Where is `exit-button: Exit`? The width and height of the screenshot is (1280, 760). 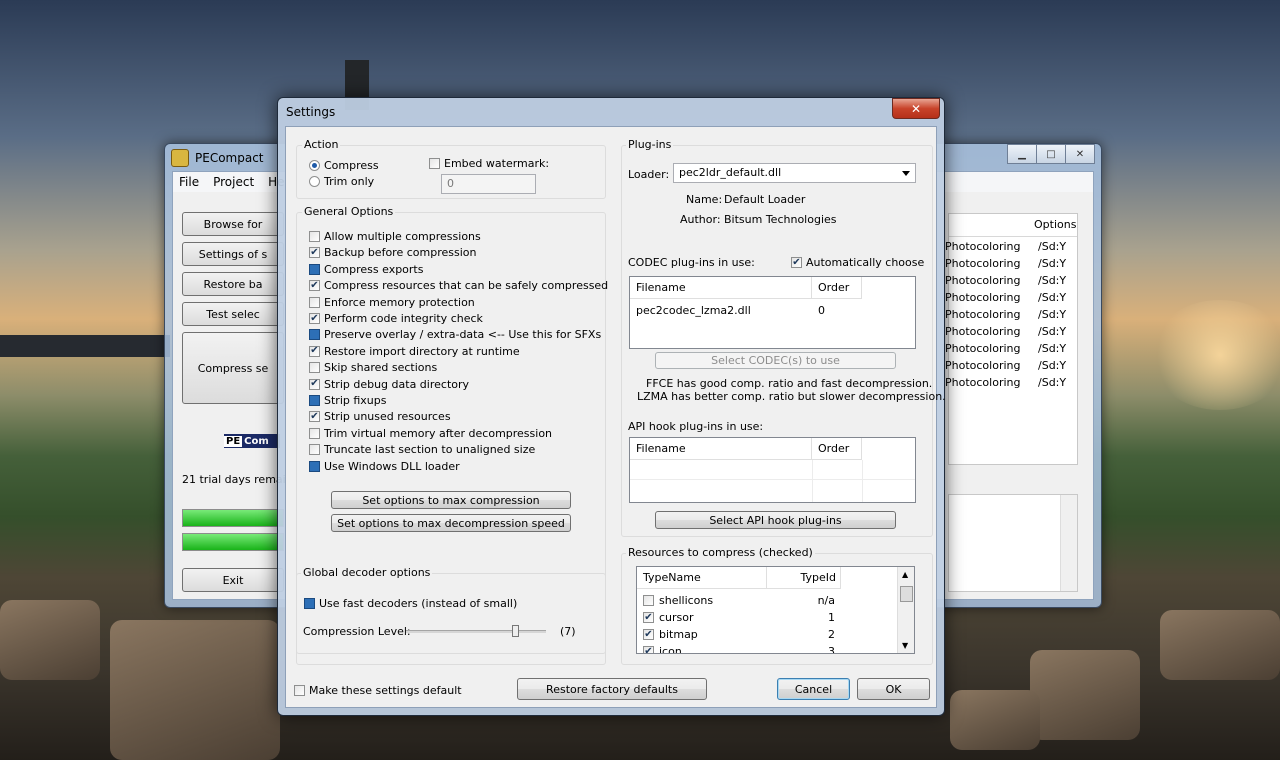
exit-button: Exit is located at coordinates (233, 580).